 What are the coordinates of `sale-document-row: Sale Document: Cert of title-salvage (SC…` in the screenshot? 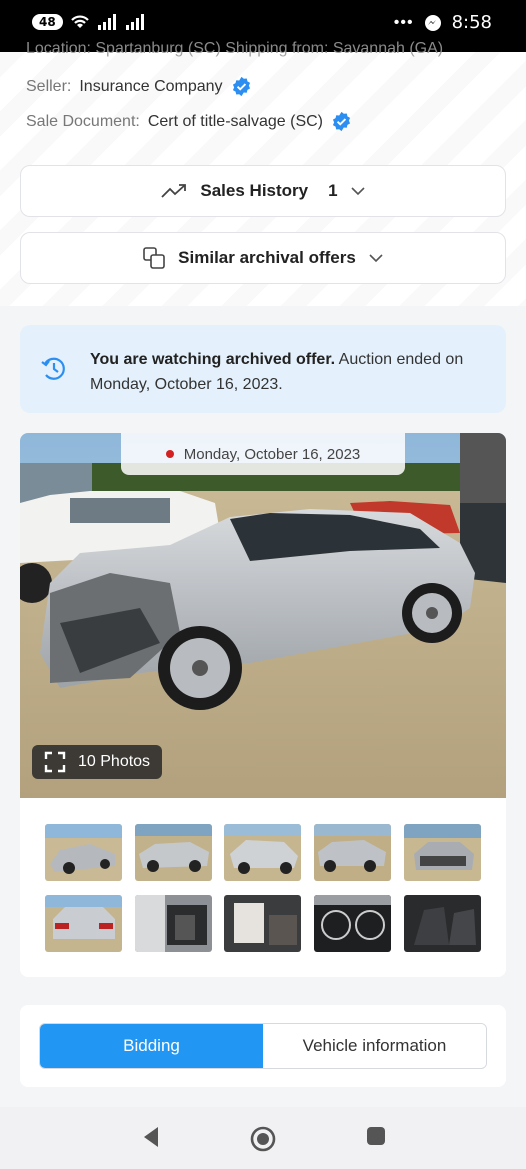 It's located at (189, 121).